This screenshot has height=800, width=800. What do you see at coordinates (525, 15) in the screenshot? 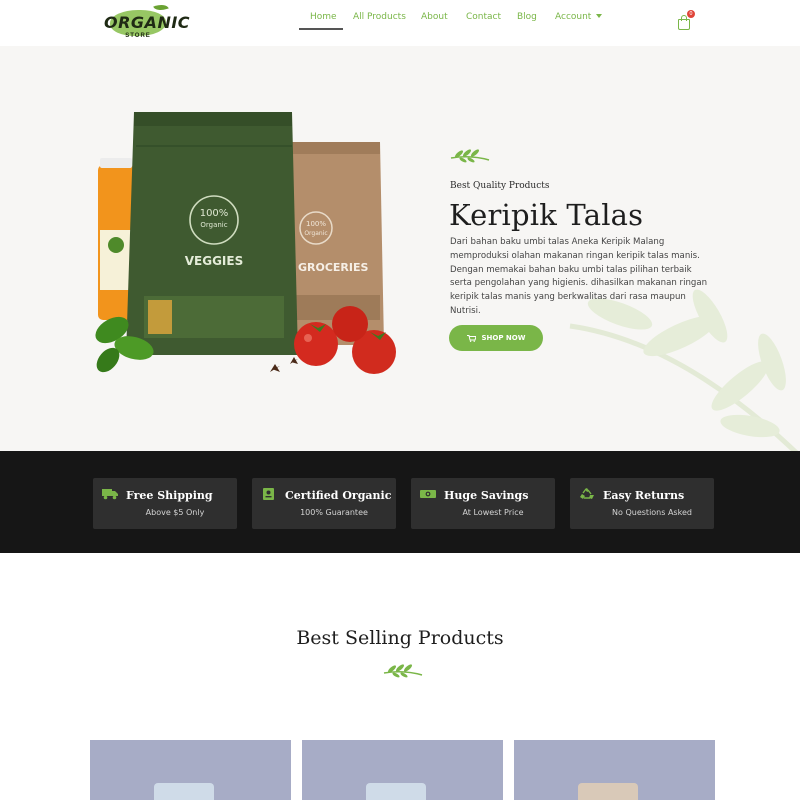
I see `nav-item-blog: Blog` at bounding box center [525, 15].